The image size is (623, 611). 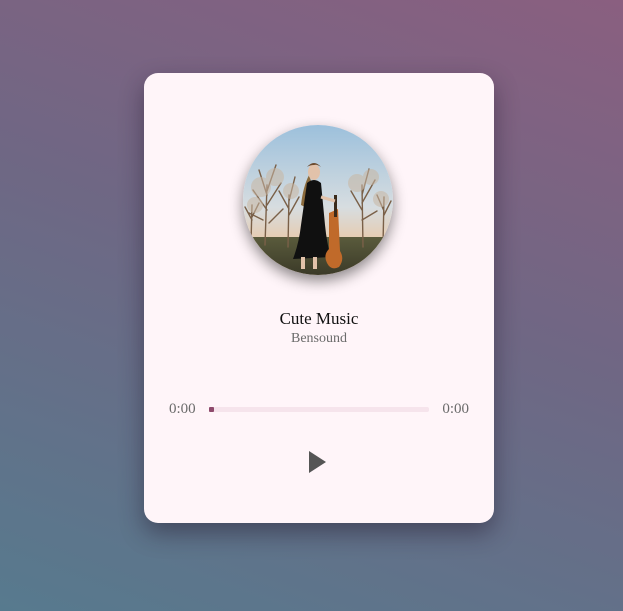 What do you see at coordinates (455, 409) in the screenshot?
I see `total-time: 0:00` at bounding box center [455, 409].